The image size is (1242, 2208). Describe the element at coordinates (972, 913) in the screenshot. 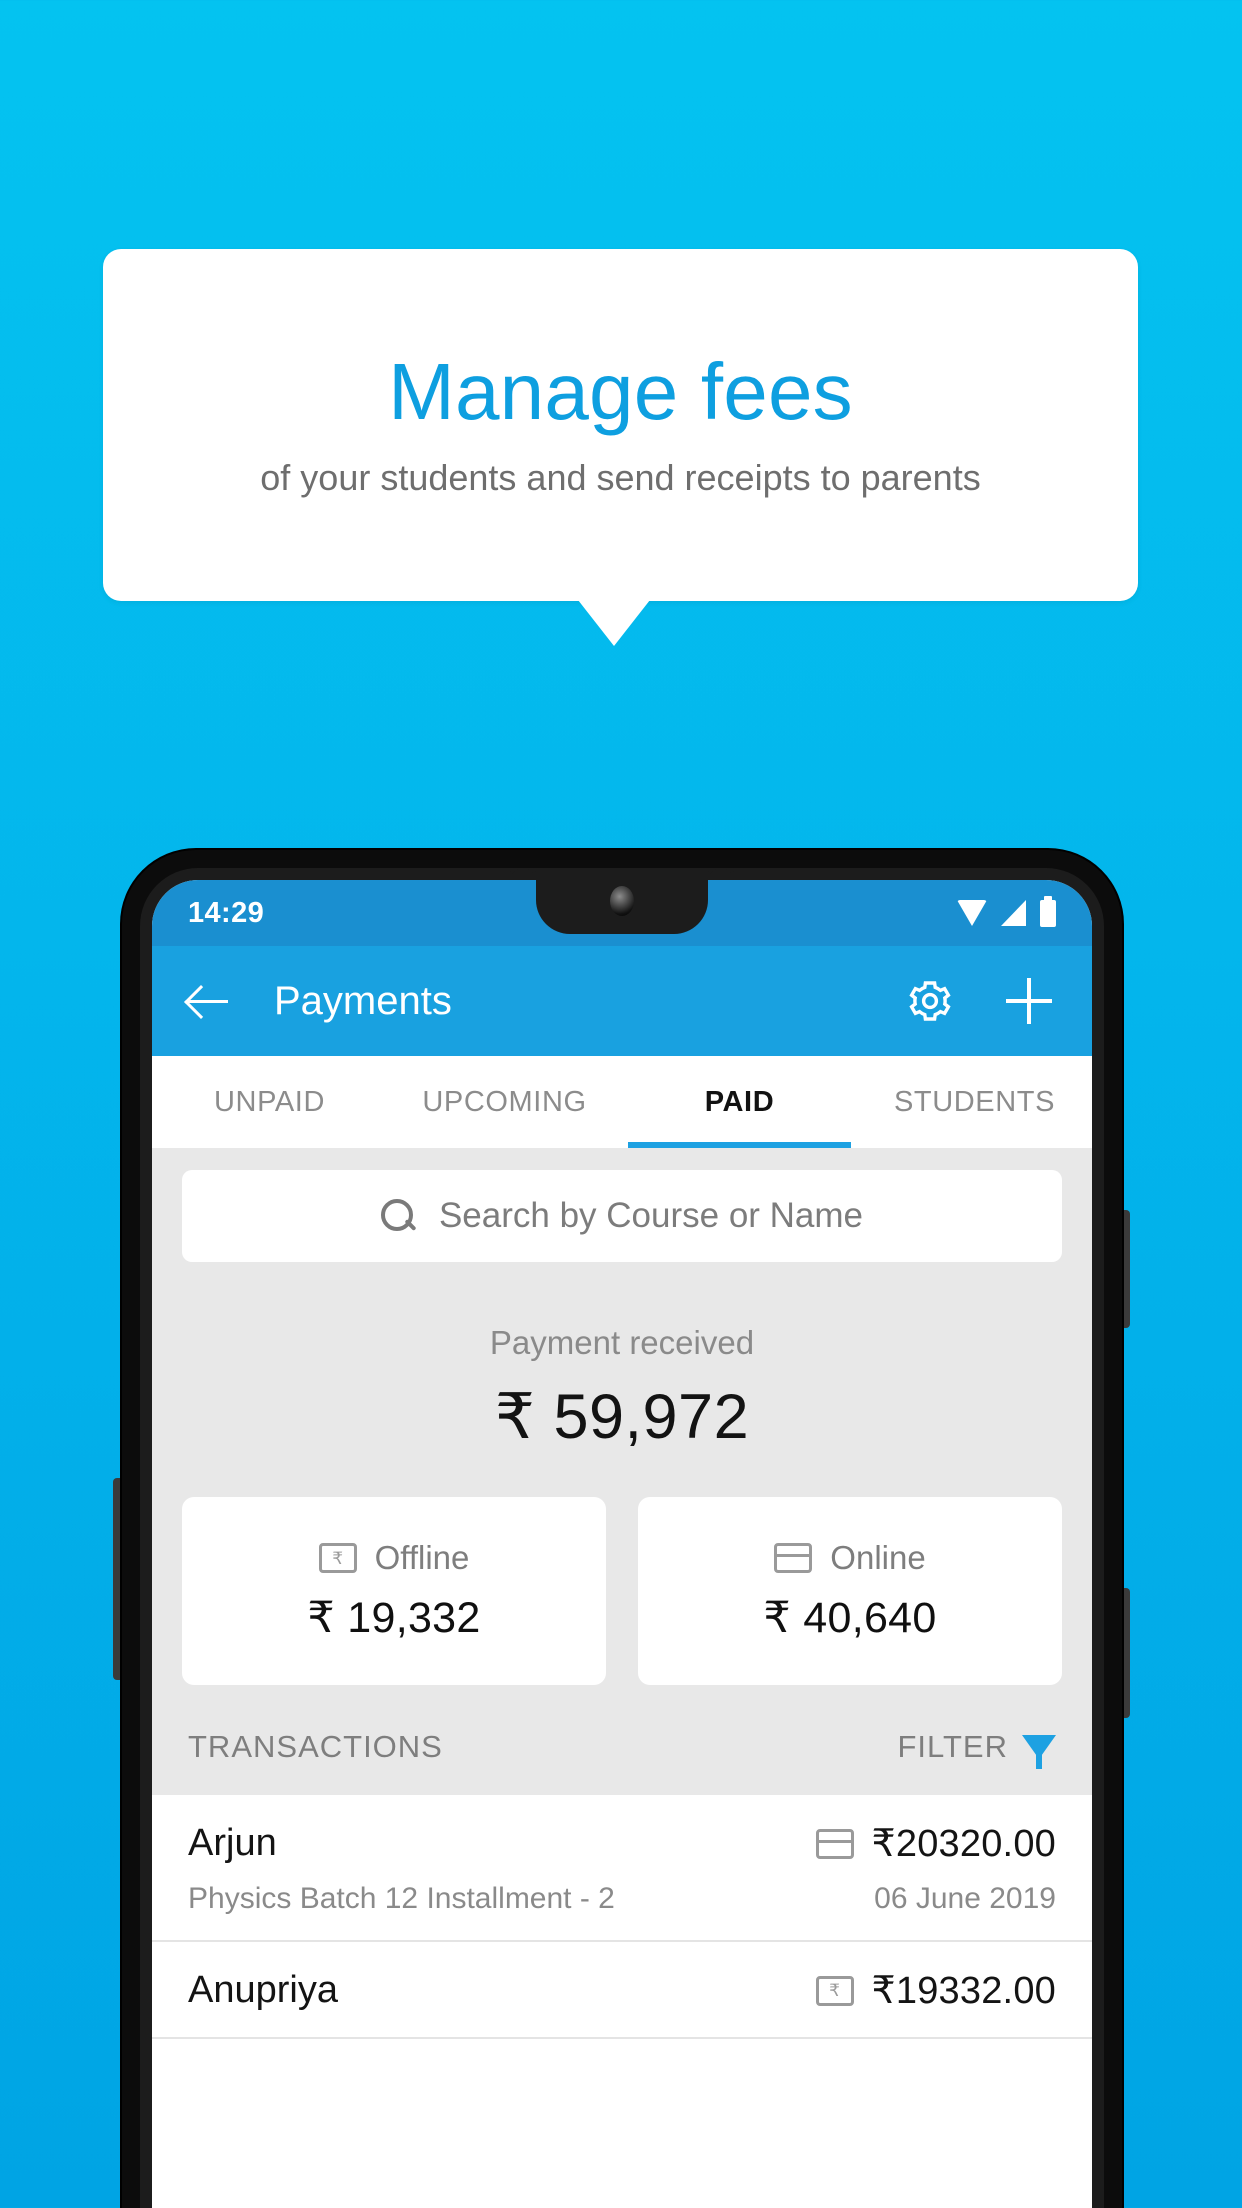

I see `wifi-icon` at that location.